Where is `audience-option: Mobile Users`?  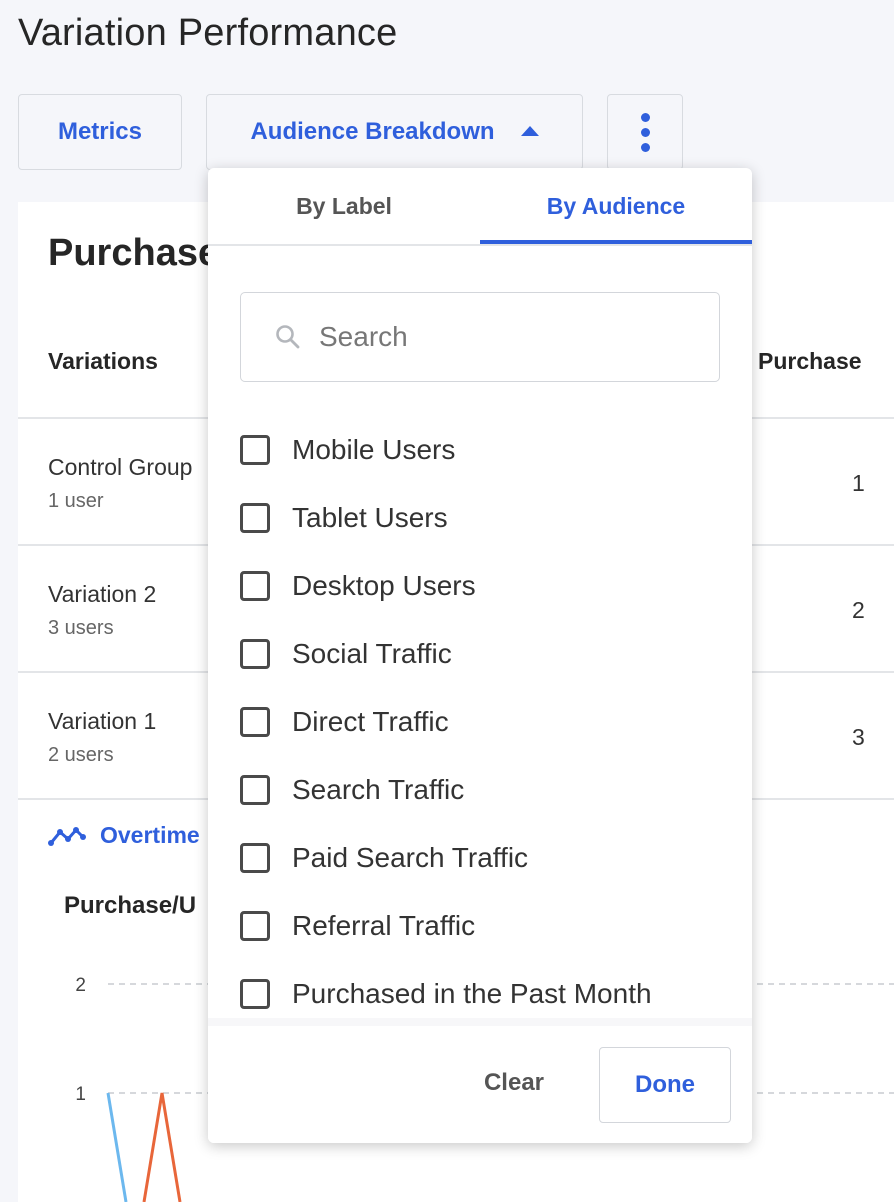 audience-option: Mobile Users is located at coordinates (347, 450).